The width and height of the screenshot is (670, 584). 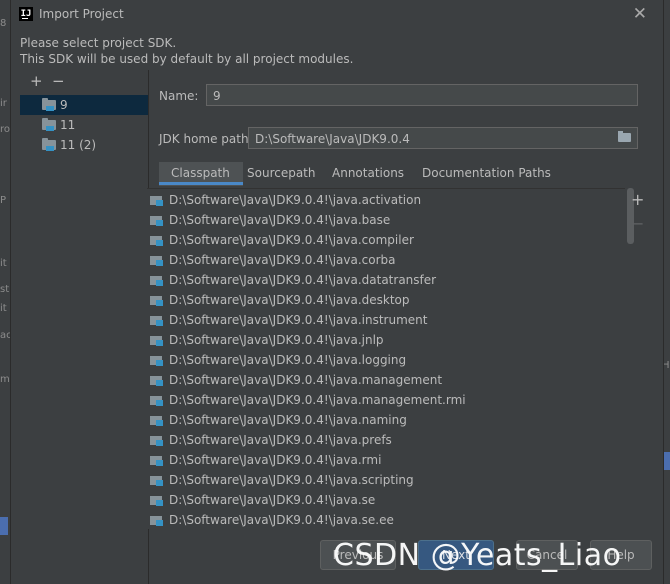 What do you see at coordinates (282, 260) in the screenshot?
I see `classpath-entry: D:\Software\Java\JDK9.0.4!\java.corba` at bounding box center [282, 260].